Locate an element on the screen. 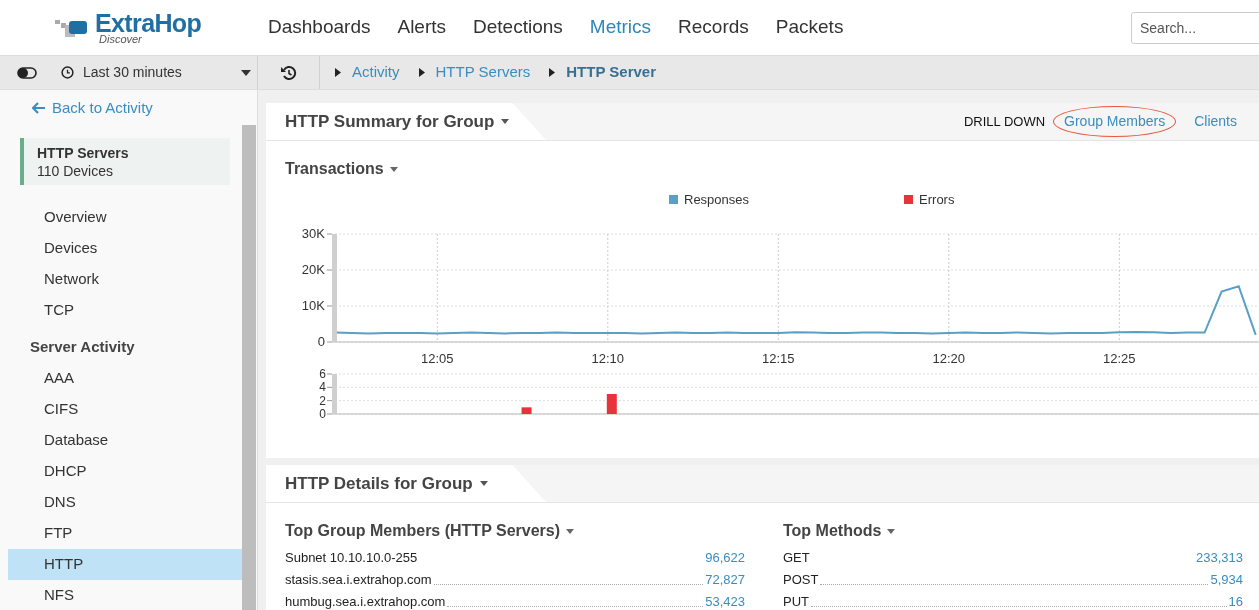  toggle-icon is located at coordinates (27, 72).